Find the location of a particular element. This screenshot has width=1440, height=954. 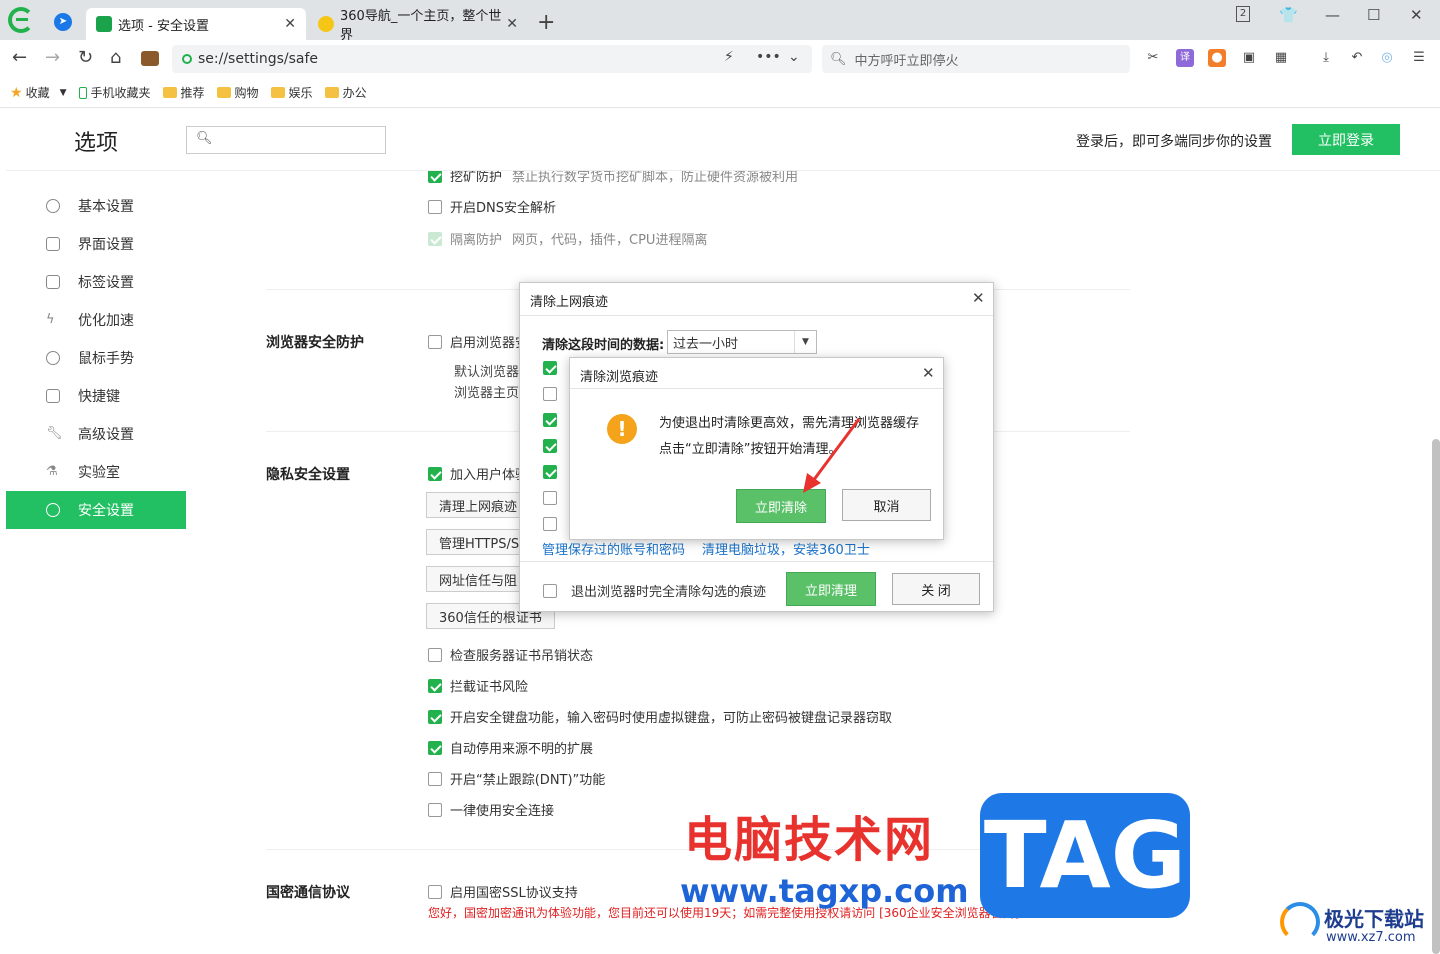

dialog-close-button: 关 闭 is located at coordinates (936, 589).